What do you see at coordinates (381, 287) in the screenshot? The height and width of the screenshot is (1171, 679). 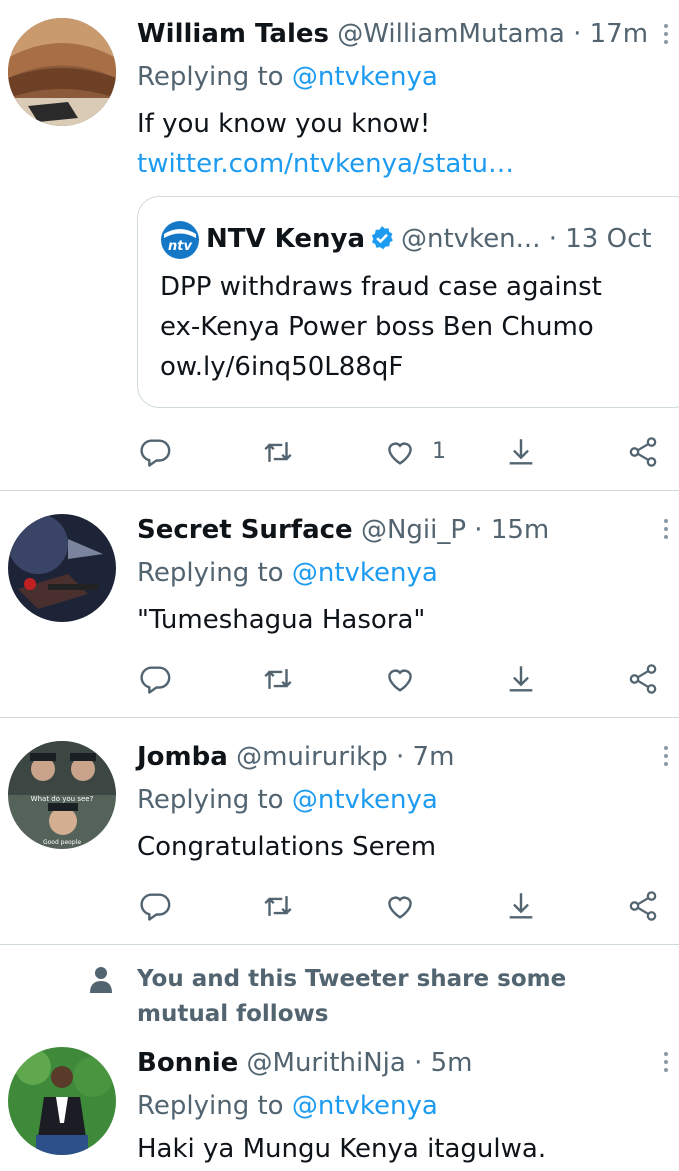 I see `quoted-line: DPP withdraws fraud case against` at bounding box center [381, 287].